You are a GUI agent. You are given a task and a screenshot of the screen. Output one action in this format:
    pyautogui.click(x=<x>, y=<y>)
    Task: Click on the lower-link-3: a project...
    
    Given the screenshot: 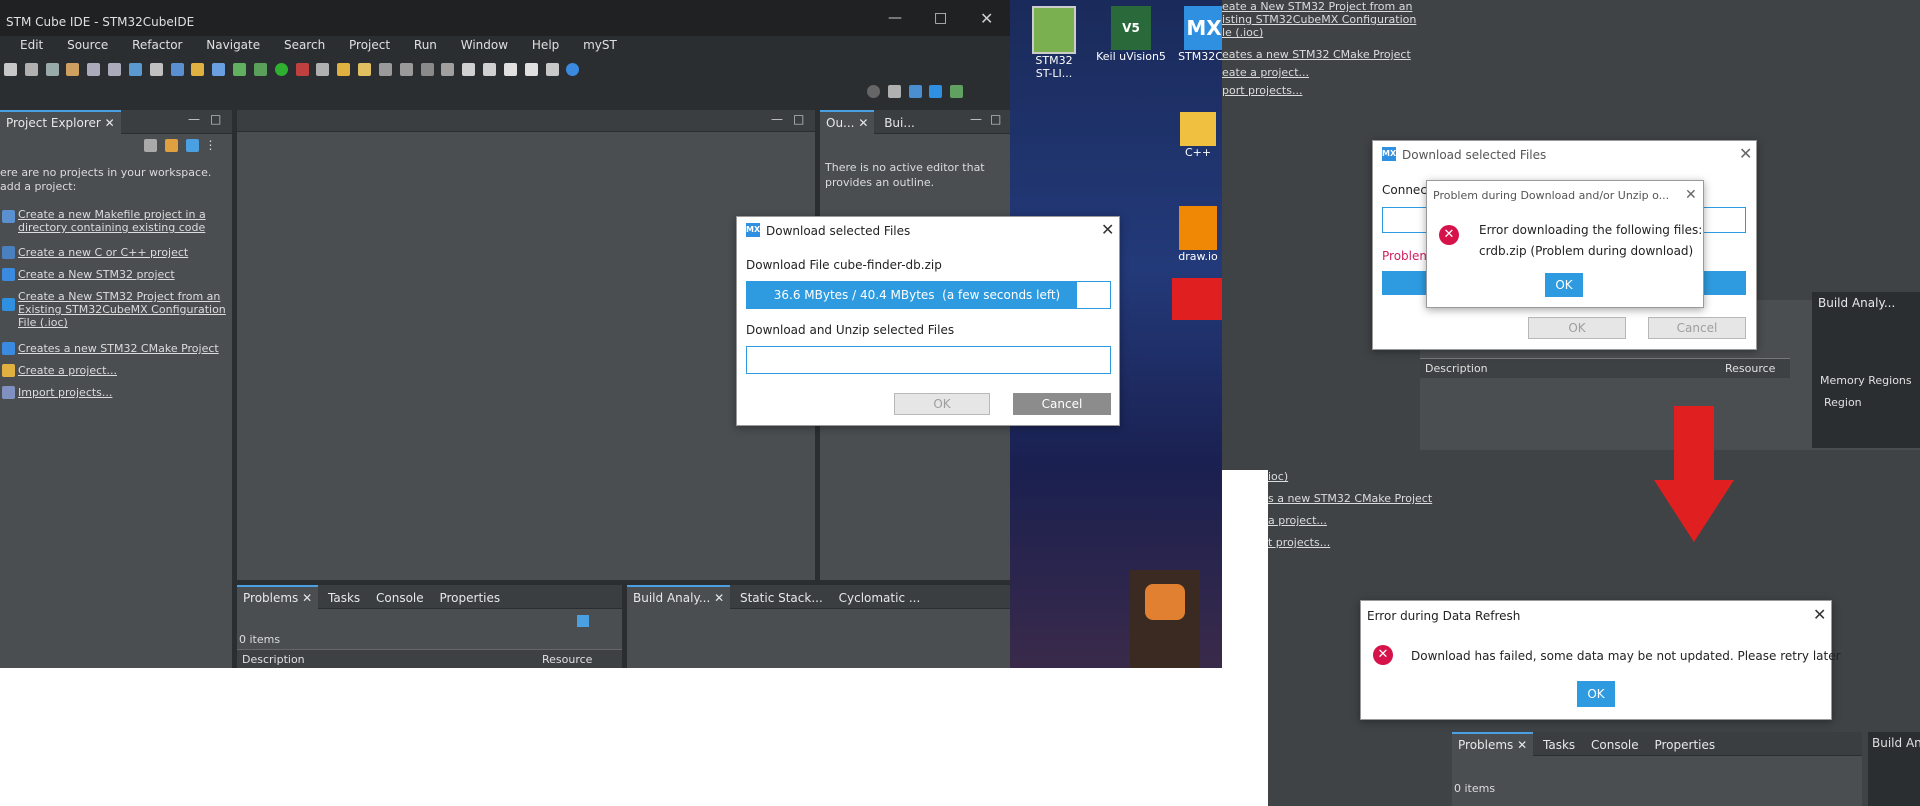 What is the action you would take?
    pyautogui.click(x=1398, y=520)
    